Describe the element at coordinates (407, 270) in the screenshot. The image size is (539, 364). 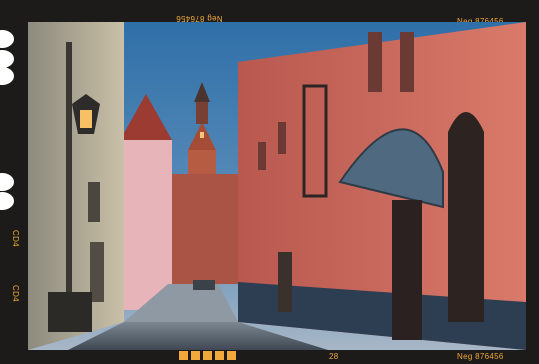
I see `right-doorway` at that location.